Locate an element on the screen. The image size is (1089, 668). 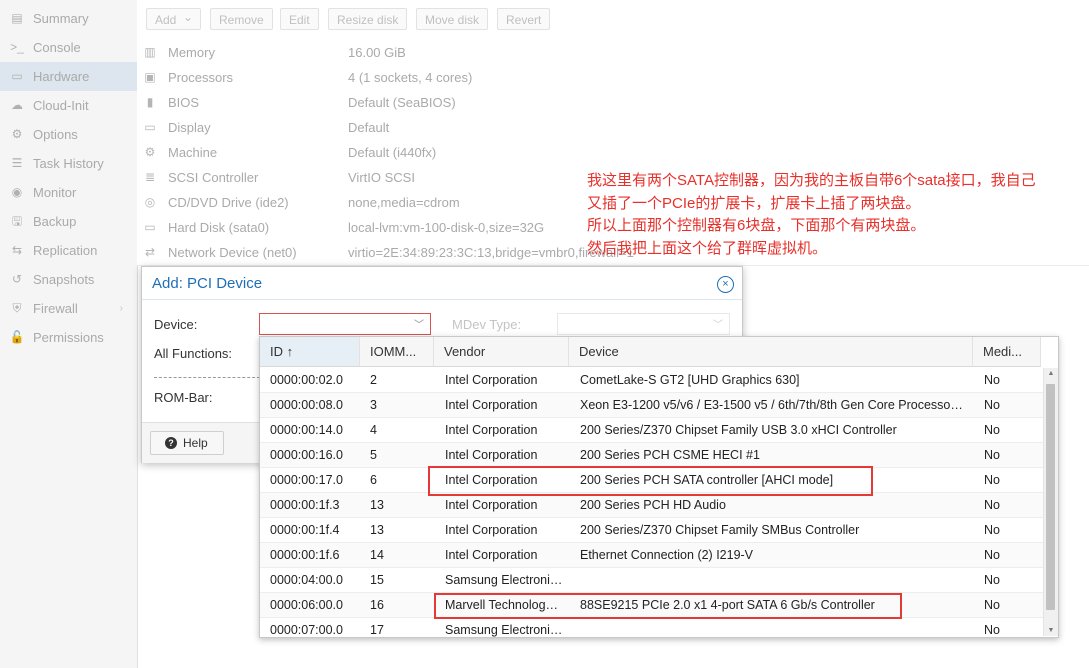
table-cell-iommu: 14 is located at coordinates (377, 555).